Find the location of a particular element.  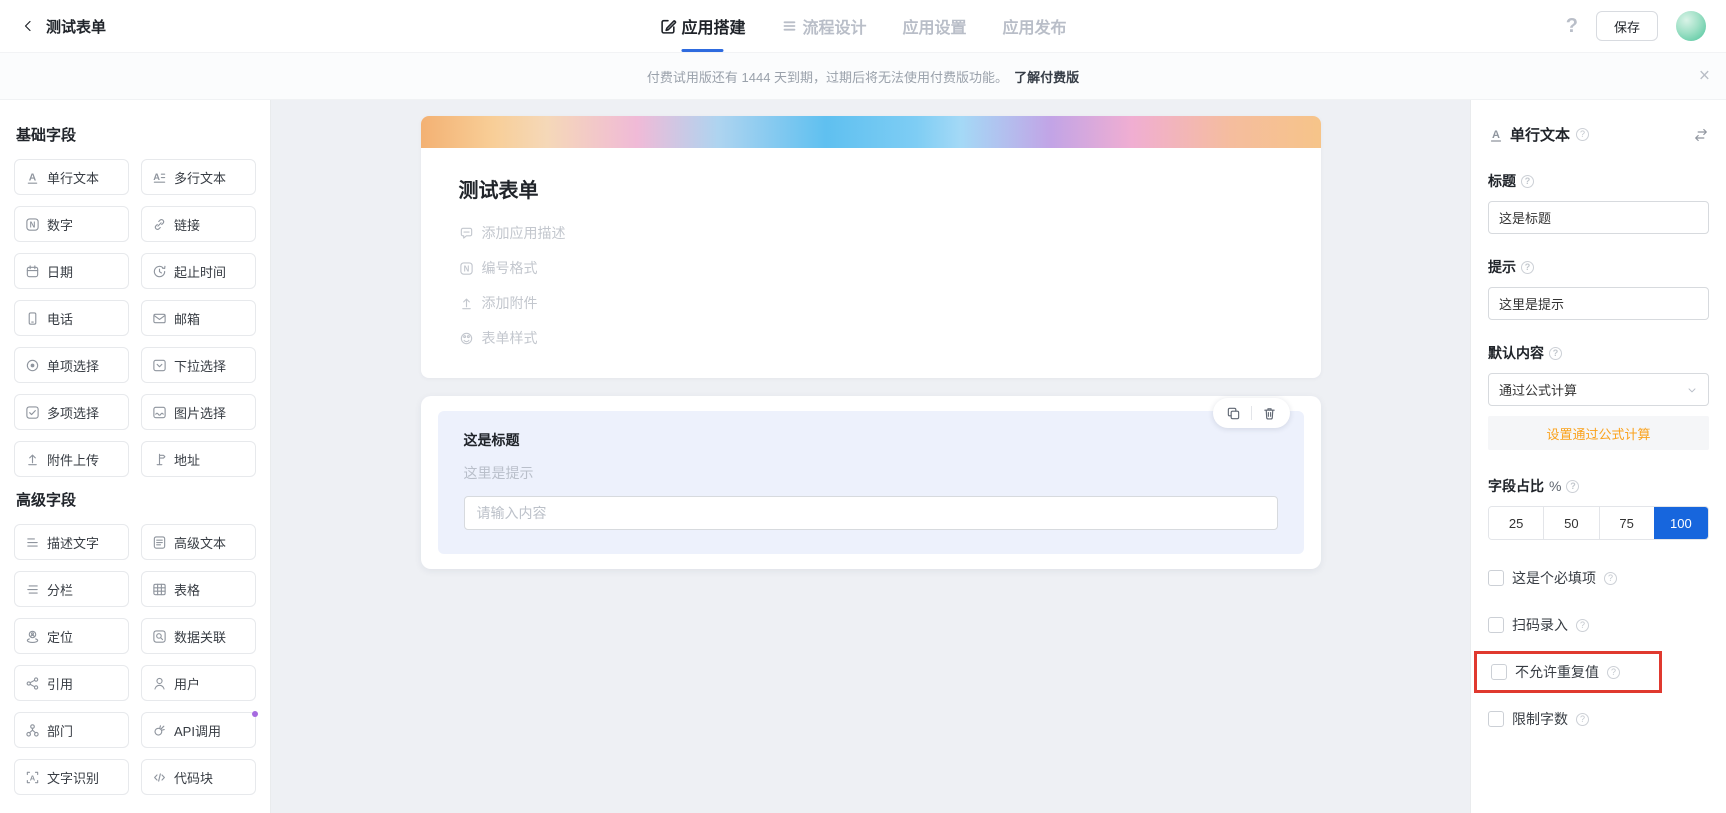

scan-input-checkbox is located at coordinates (1496, 625).